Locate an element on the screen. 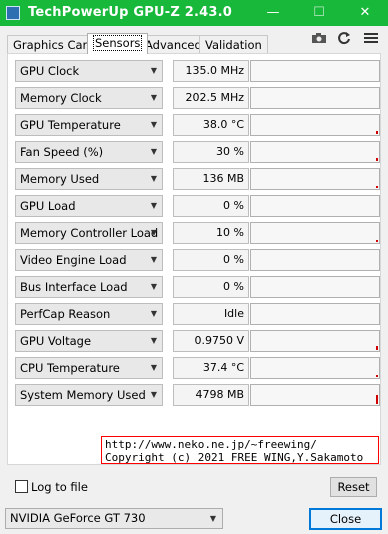 The height and width of the screenshot is (534, 388). sensor-row: Memory Used ▼ 136 MB is located at coordinates (197, 179).